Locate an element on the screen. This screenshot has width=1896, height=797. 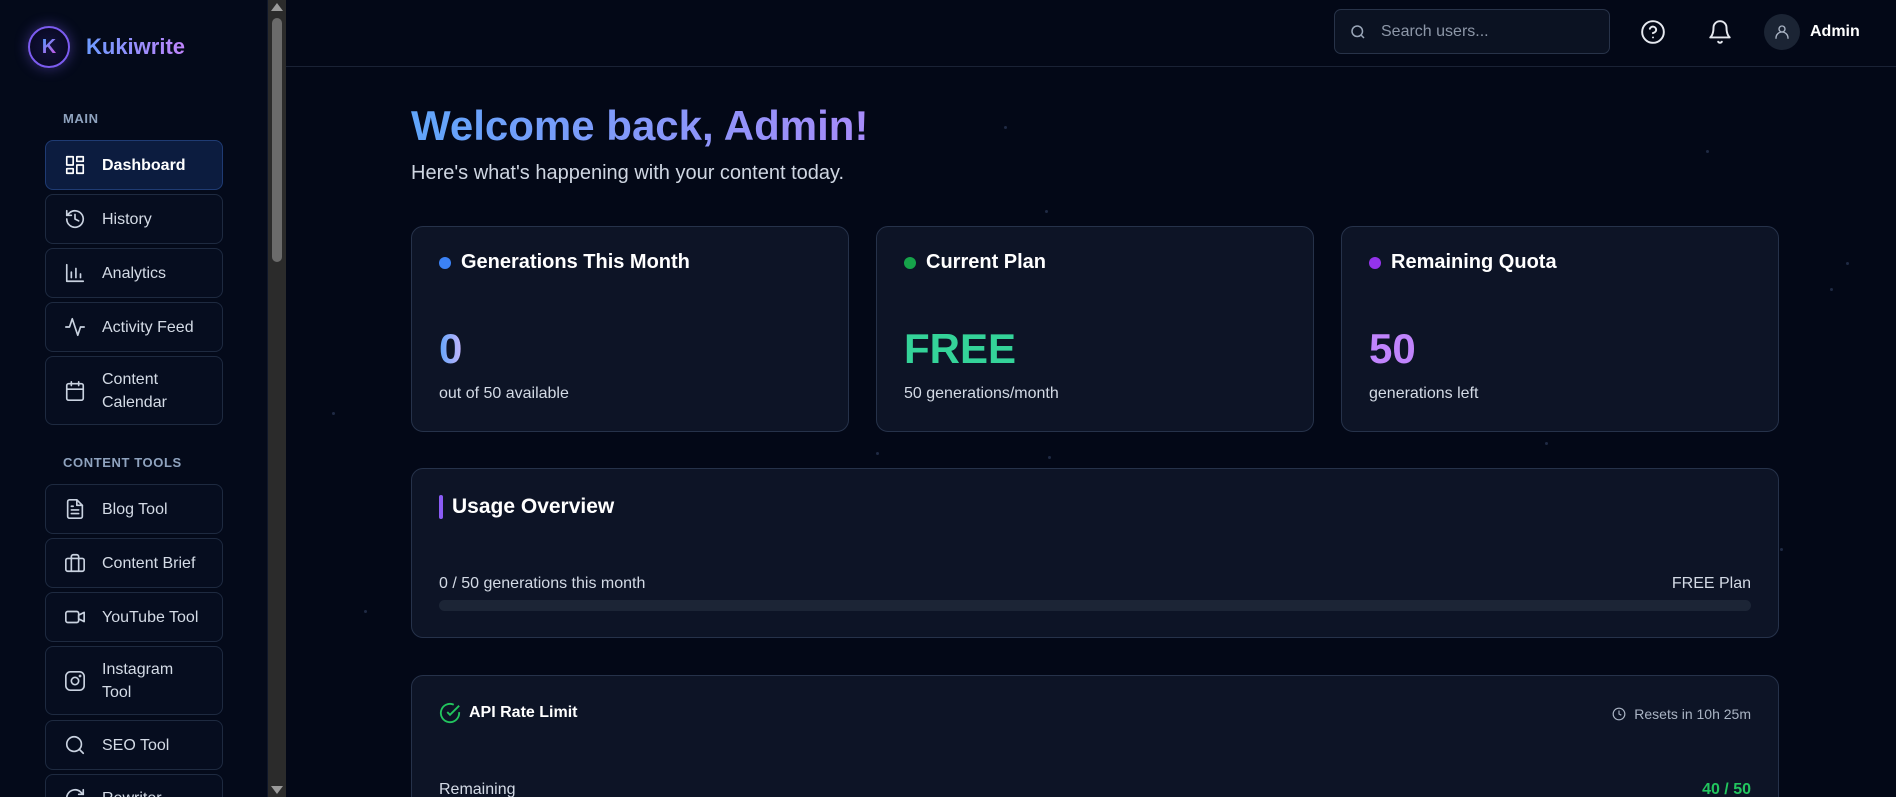
sidebar-item-activity-feed: Activity Feed is located at coordinates (134, 327).